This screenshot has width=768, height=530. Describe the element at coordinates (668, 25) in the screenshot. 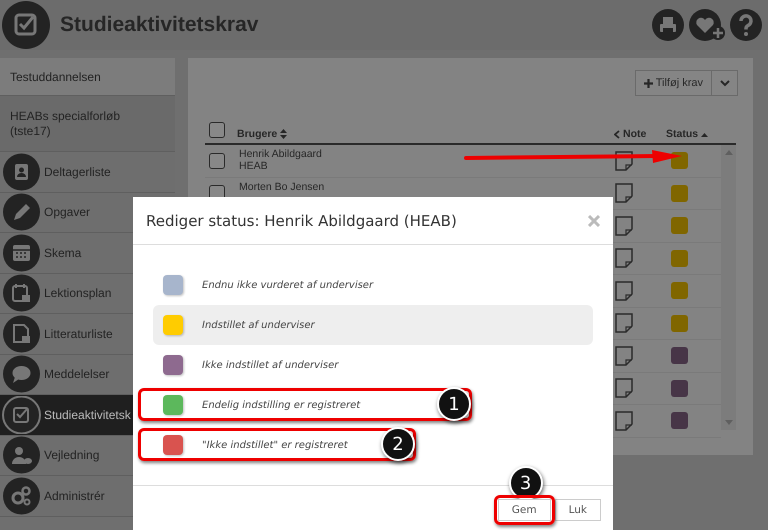

I see `printer-icon` at that location.